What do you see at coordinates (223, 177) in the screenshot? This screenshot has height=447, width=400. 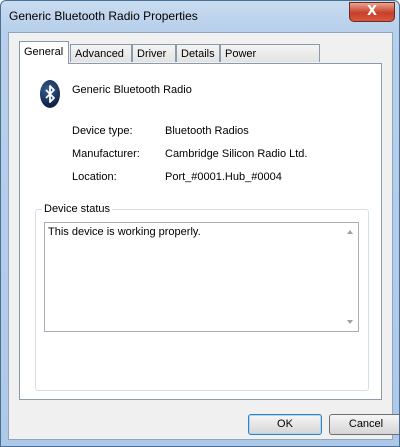 I see `location-value: Port_#0001.Hub_#0004` at bounding box center [223, 177].